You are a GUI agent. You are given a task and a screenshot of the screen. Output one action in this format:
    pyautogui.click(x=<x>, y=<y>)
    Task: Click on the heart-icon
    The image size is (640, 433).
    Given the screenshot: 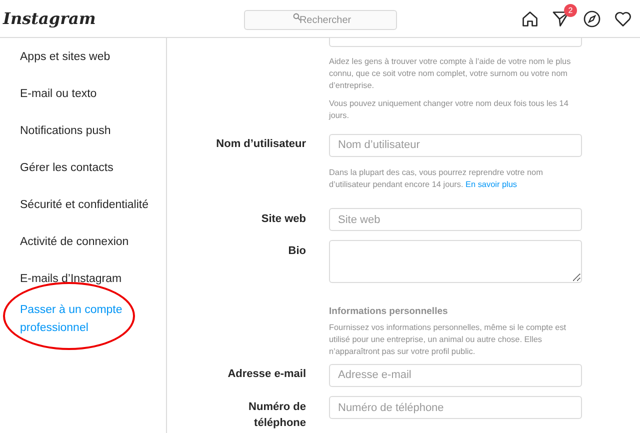 What is the action you would take?
    pyautogui.click(x=623, y=19)
    